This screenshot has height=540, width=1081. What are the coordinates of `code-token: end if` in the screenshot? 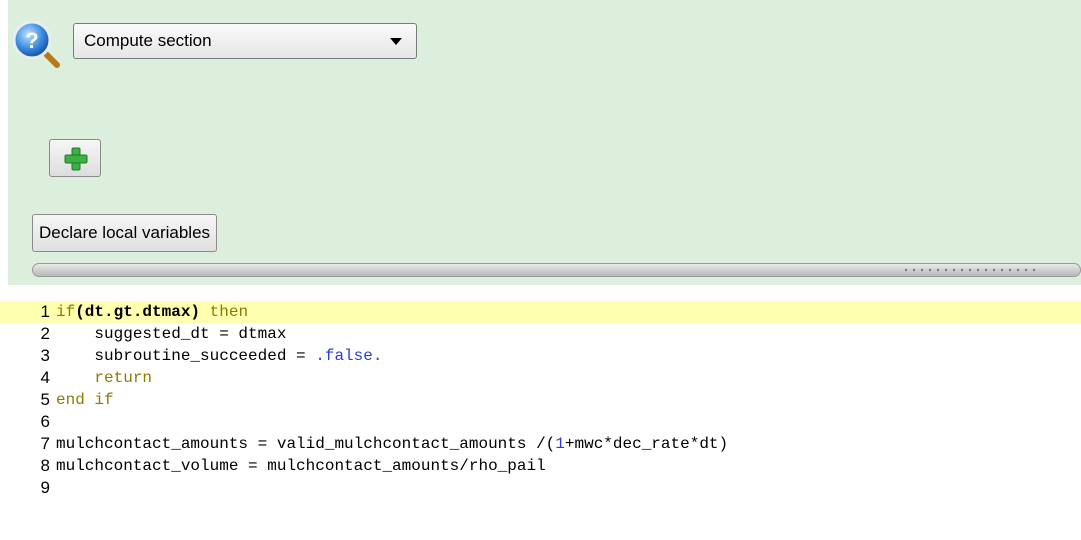 It's located at (85, 400).